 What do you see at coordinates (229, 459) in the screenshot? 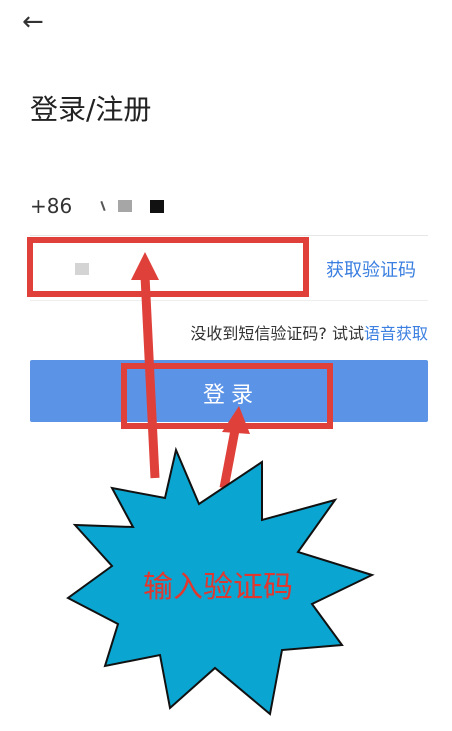
I see `arrow-shaft` at bounding box center [229, 459].